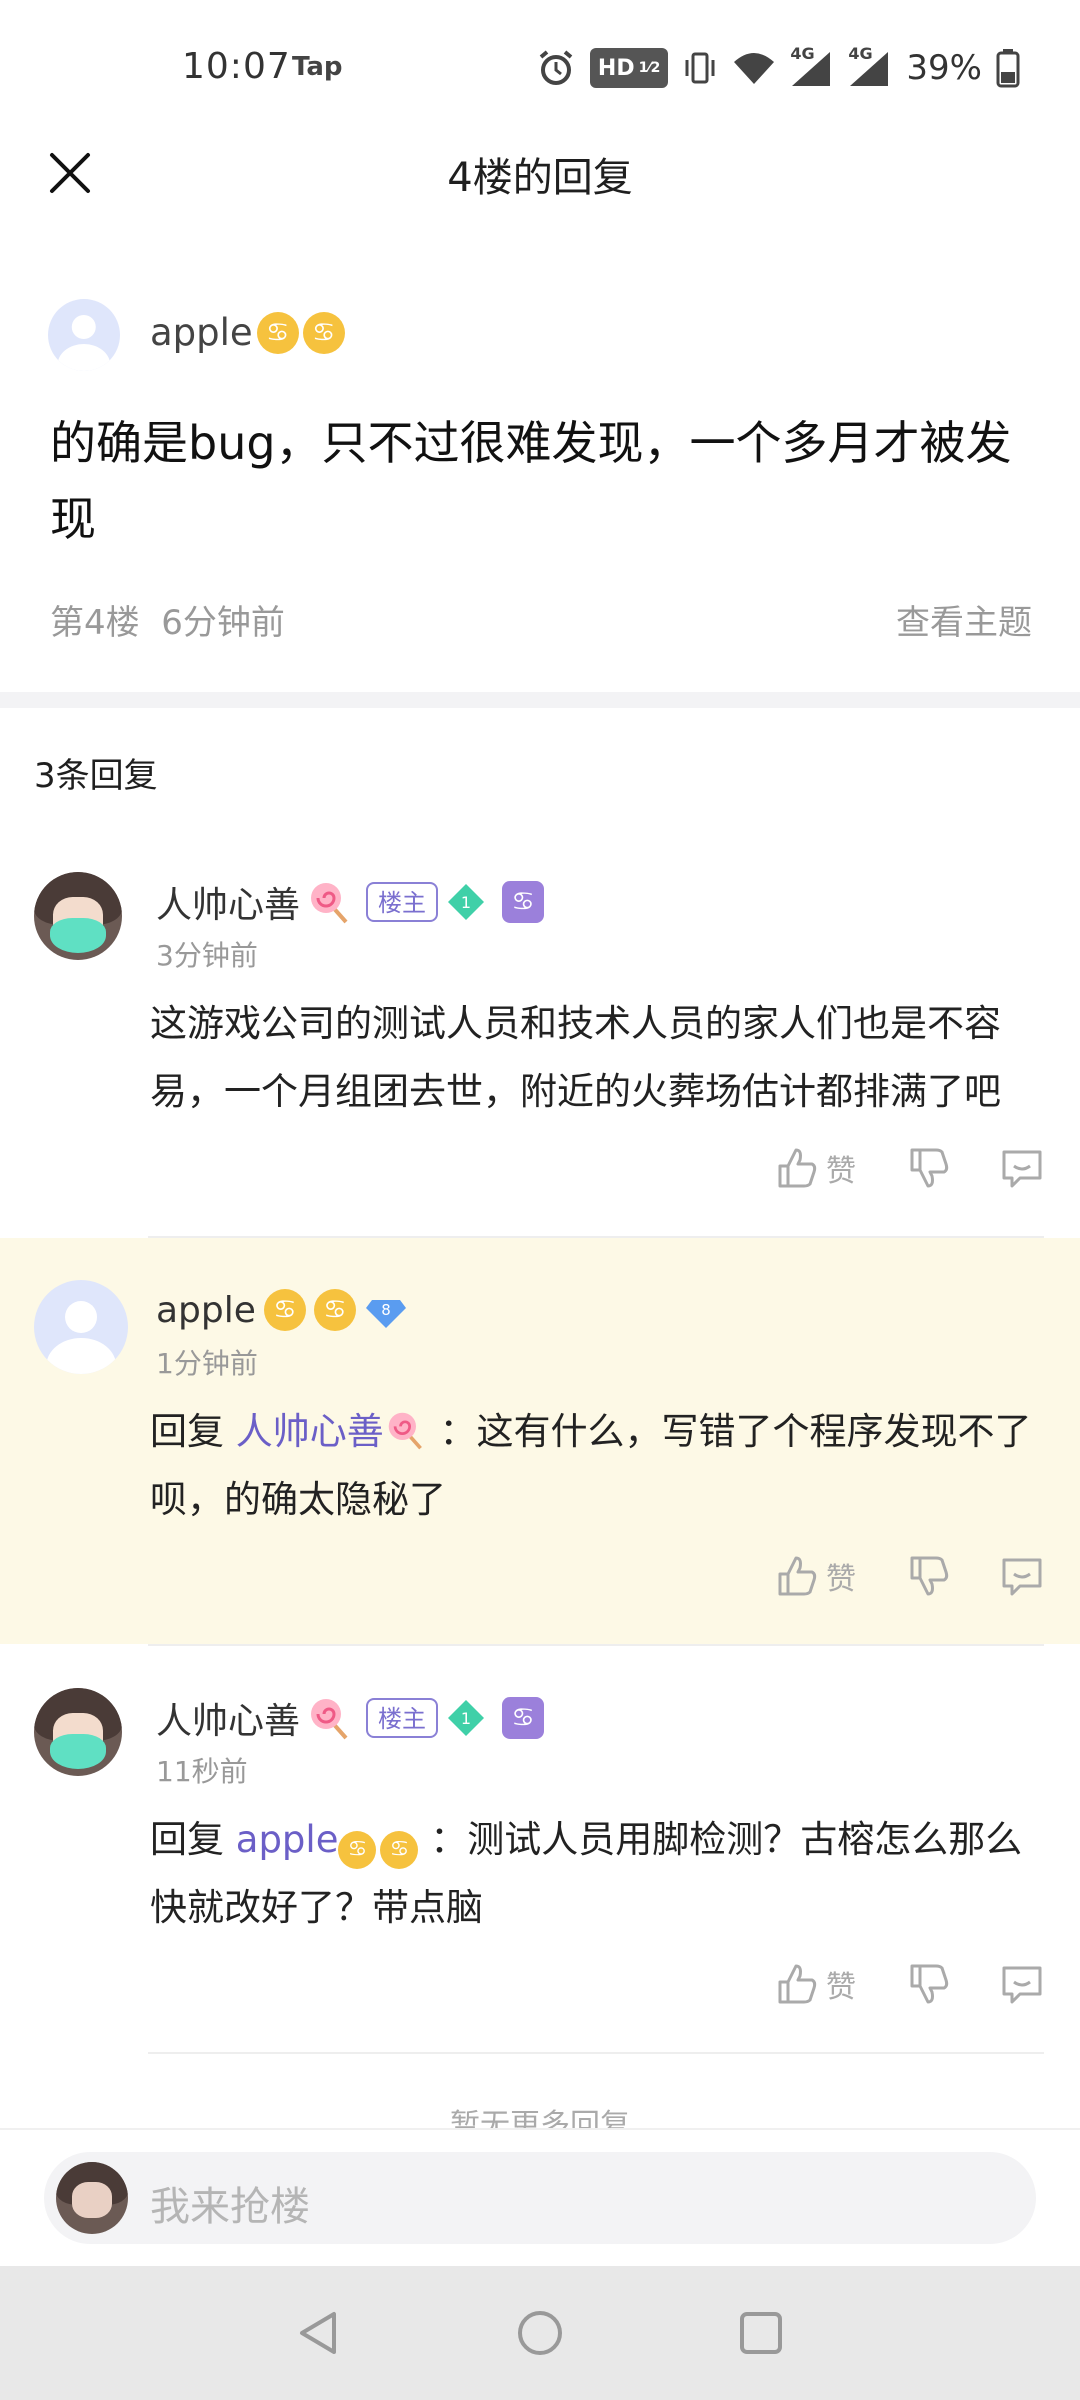 Image resolution: width=1080 pixels, height=2400 pixels. Describe the element at coordinates (540, 200) in the screenshot. I see `header: 4楼的回复` at that location.